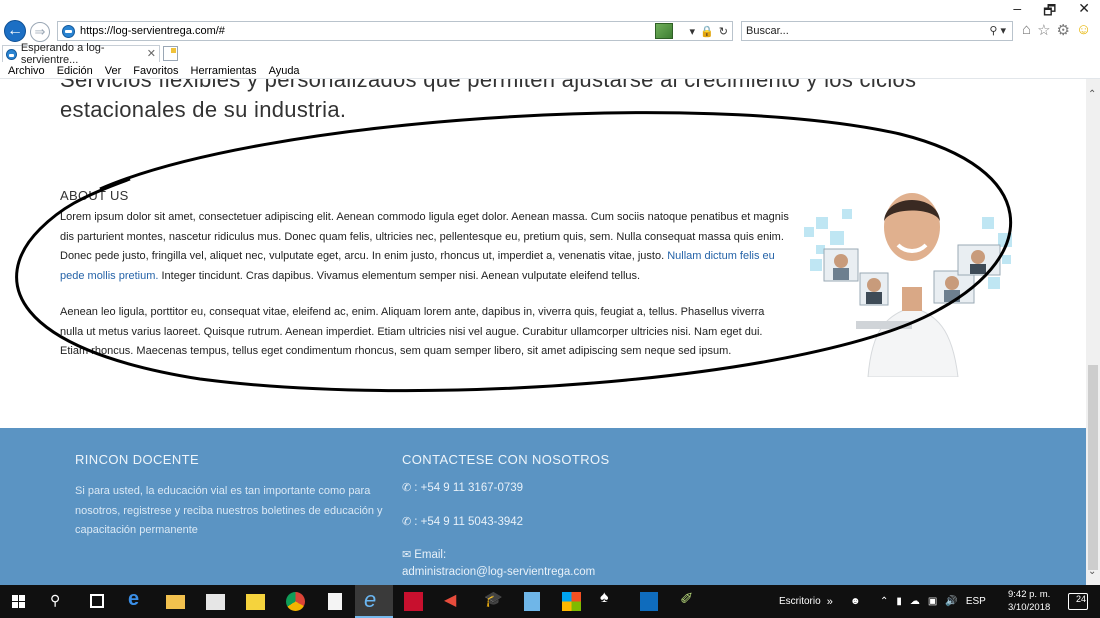  I want to click on footer-col2-title: CONTACTESE CON NOSOTROS, so click(506, 459).